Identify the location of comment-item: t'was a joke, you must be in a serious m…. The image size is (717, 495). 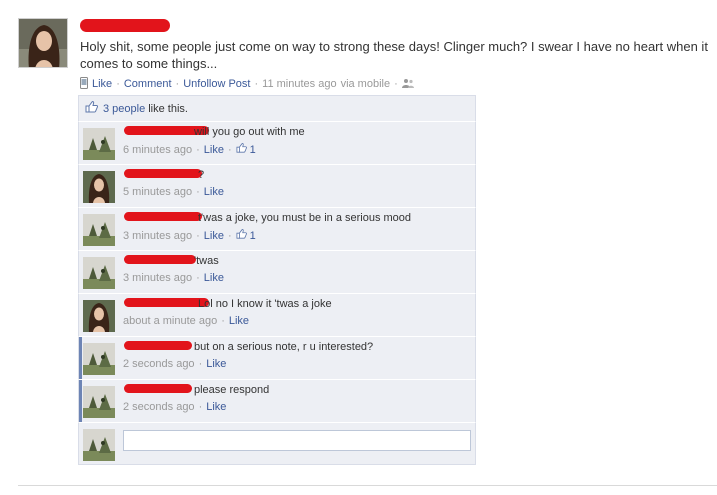
(277, 228).